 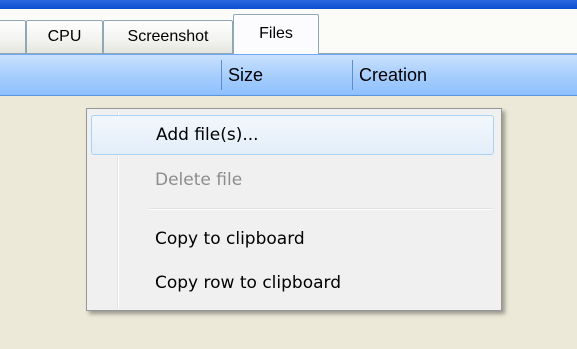 What do you see at coordinates (292, 181) in the screenshot?
I see `menu-item-delete-file: Delete file` at bounding box center [292, 181].